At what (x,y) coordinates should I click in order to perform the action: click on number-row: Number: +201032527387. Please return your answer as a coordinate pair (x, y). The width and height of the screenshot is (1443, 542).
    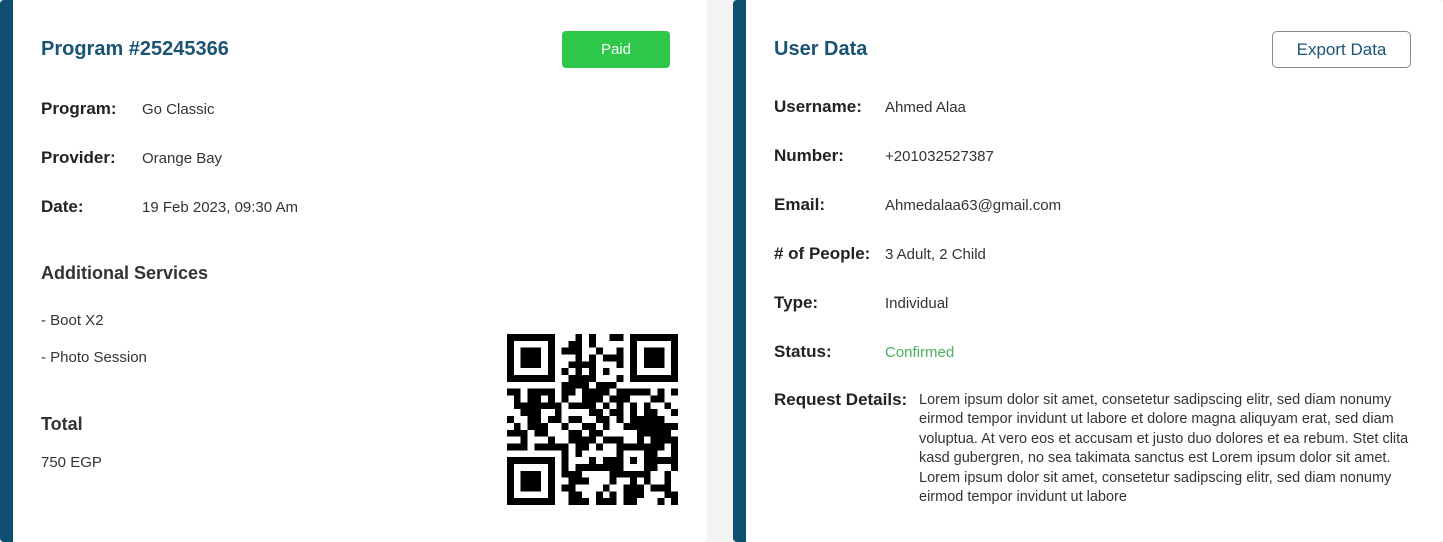
    Looking at the image, I should click on (884, 156).